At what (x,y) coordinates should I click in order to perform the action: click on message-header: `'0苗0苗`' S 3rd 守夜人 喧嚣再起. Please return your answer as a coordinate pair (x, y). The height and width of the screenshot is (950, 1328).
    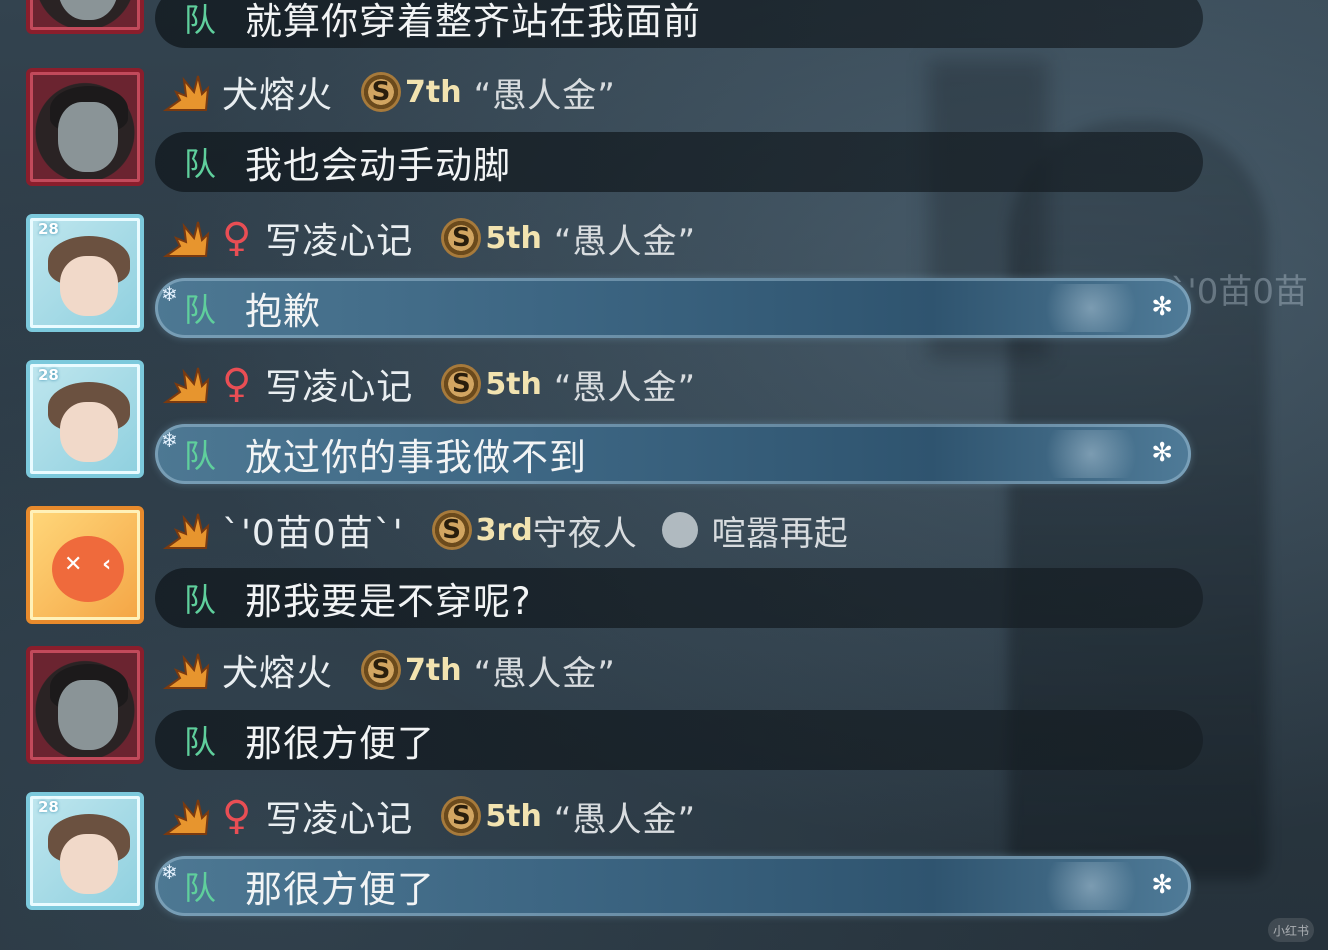
    Looking at the image, I should click on (505, 530).